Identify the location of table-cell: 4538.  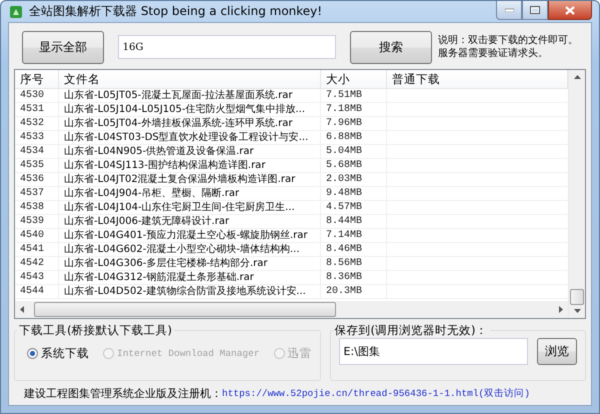
(37, 207).